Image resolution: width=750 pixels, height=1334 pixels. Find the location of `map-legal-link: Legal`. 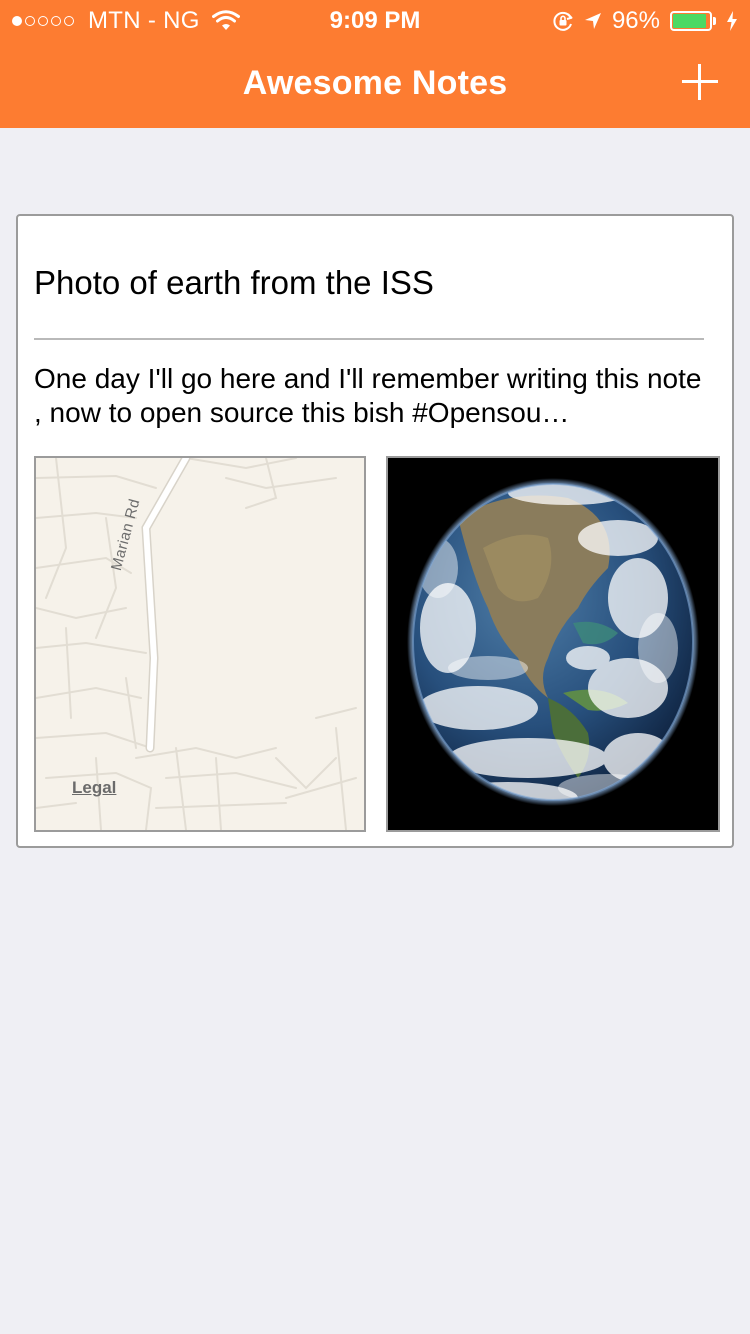

map-legal-link: Legal is located at coordinates (94, 788).